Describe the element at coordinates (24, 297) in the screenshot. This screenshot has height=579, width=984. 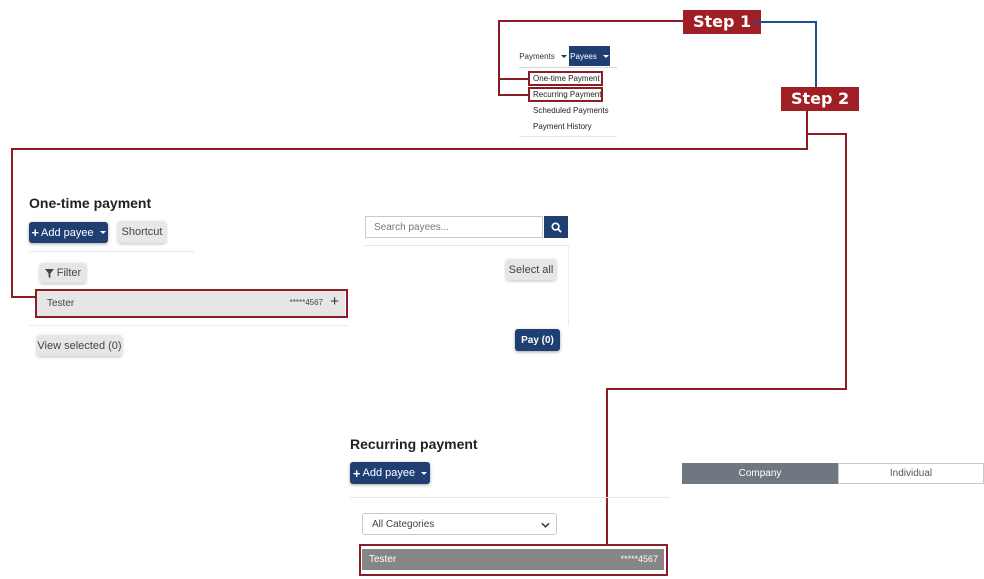
I see `step2-connector-to-row` at that location.